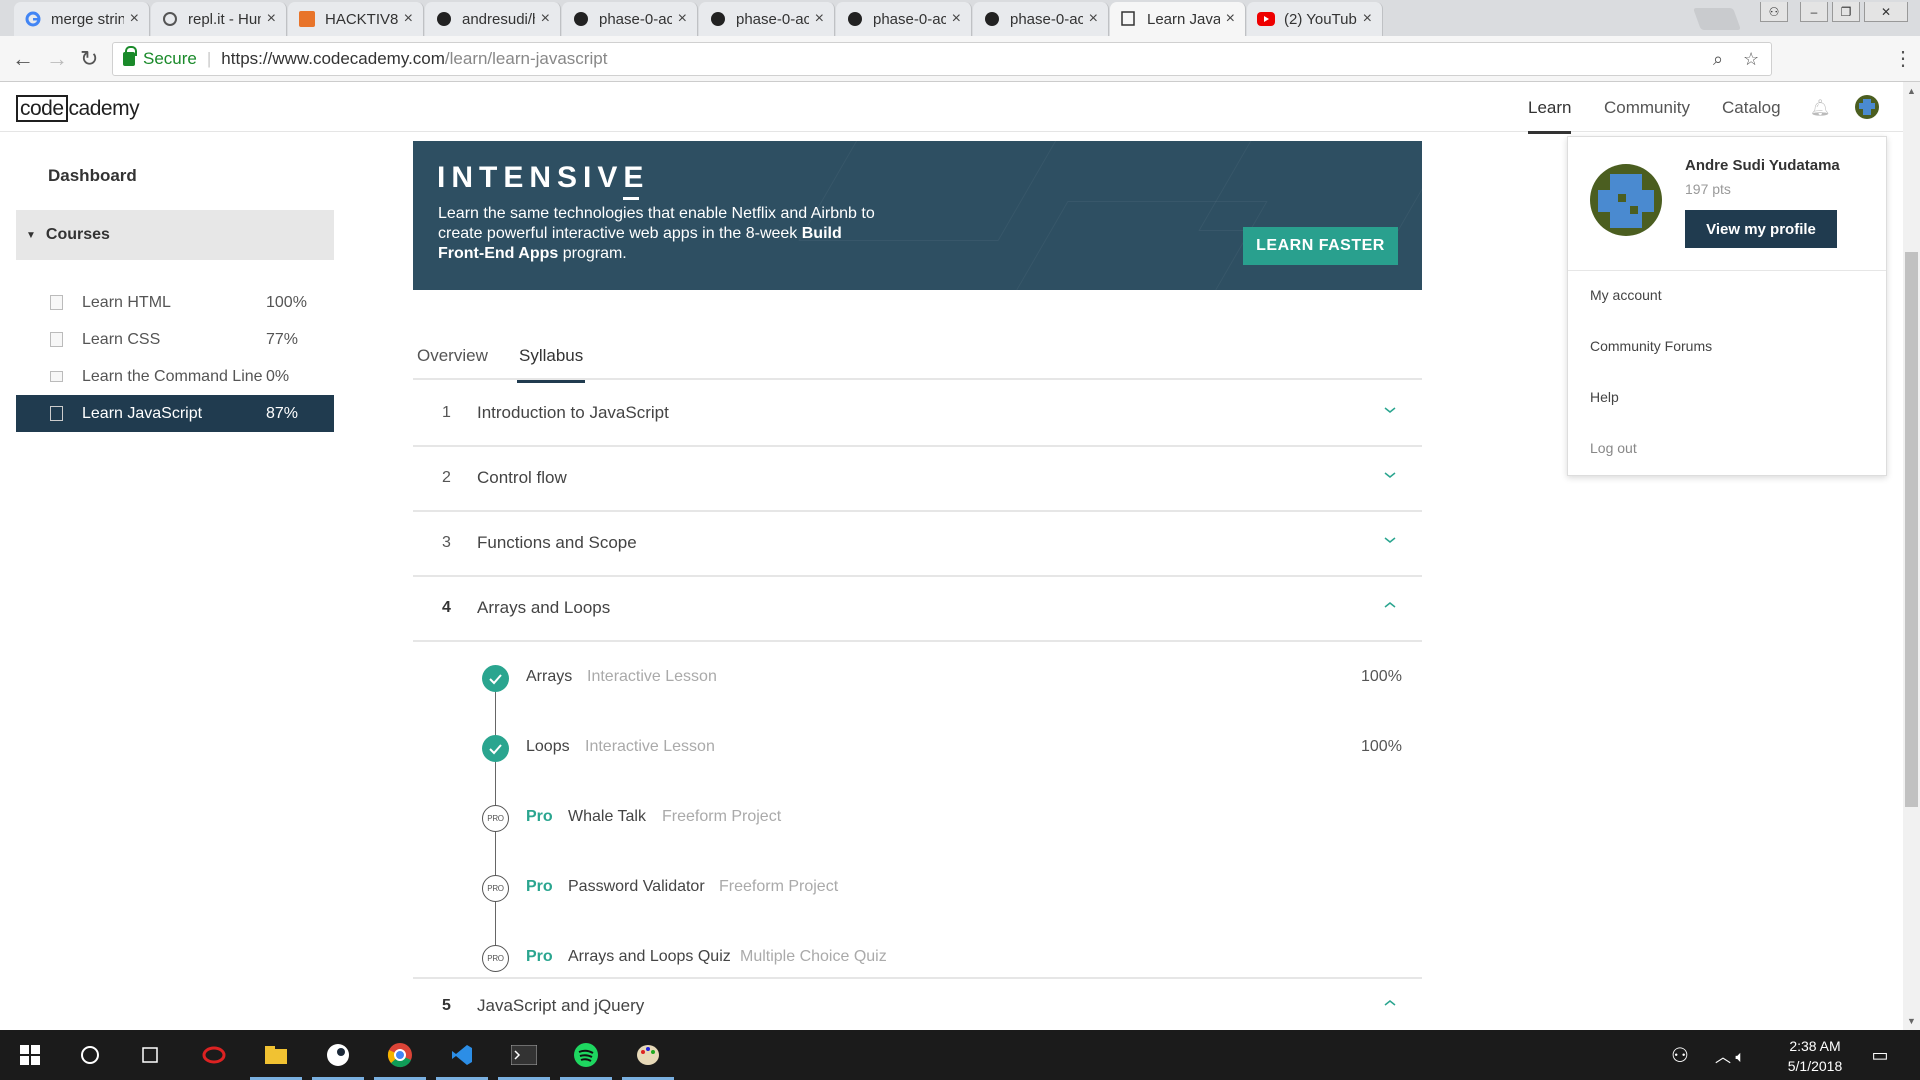 The image size is (1920, 1080). Describe the element at coordinates (57, 59) in the screenshot. I see `forward-icon: →` at that location.